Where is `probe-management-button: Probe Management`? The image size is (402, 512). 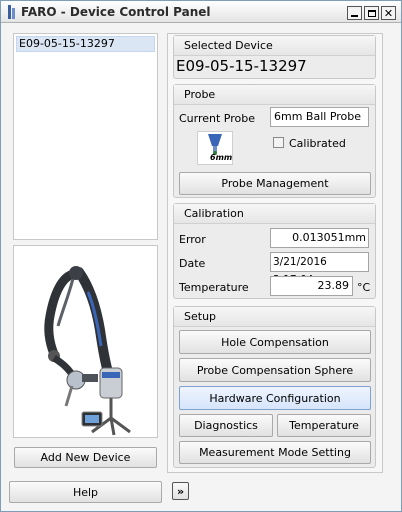 probe-management-button: Probe Management is located at coordinates (275, 183).